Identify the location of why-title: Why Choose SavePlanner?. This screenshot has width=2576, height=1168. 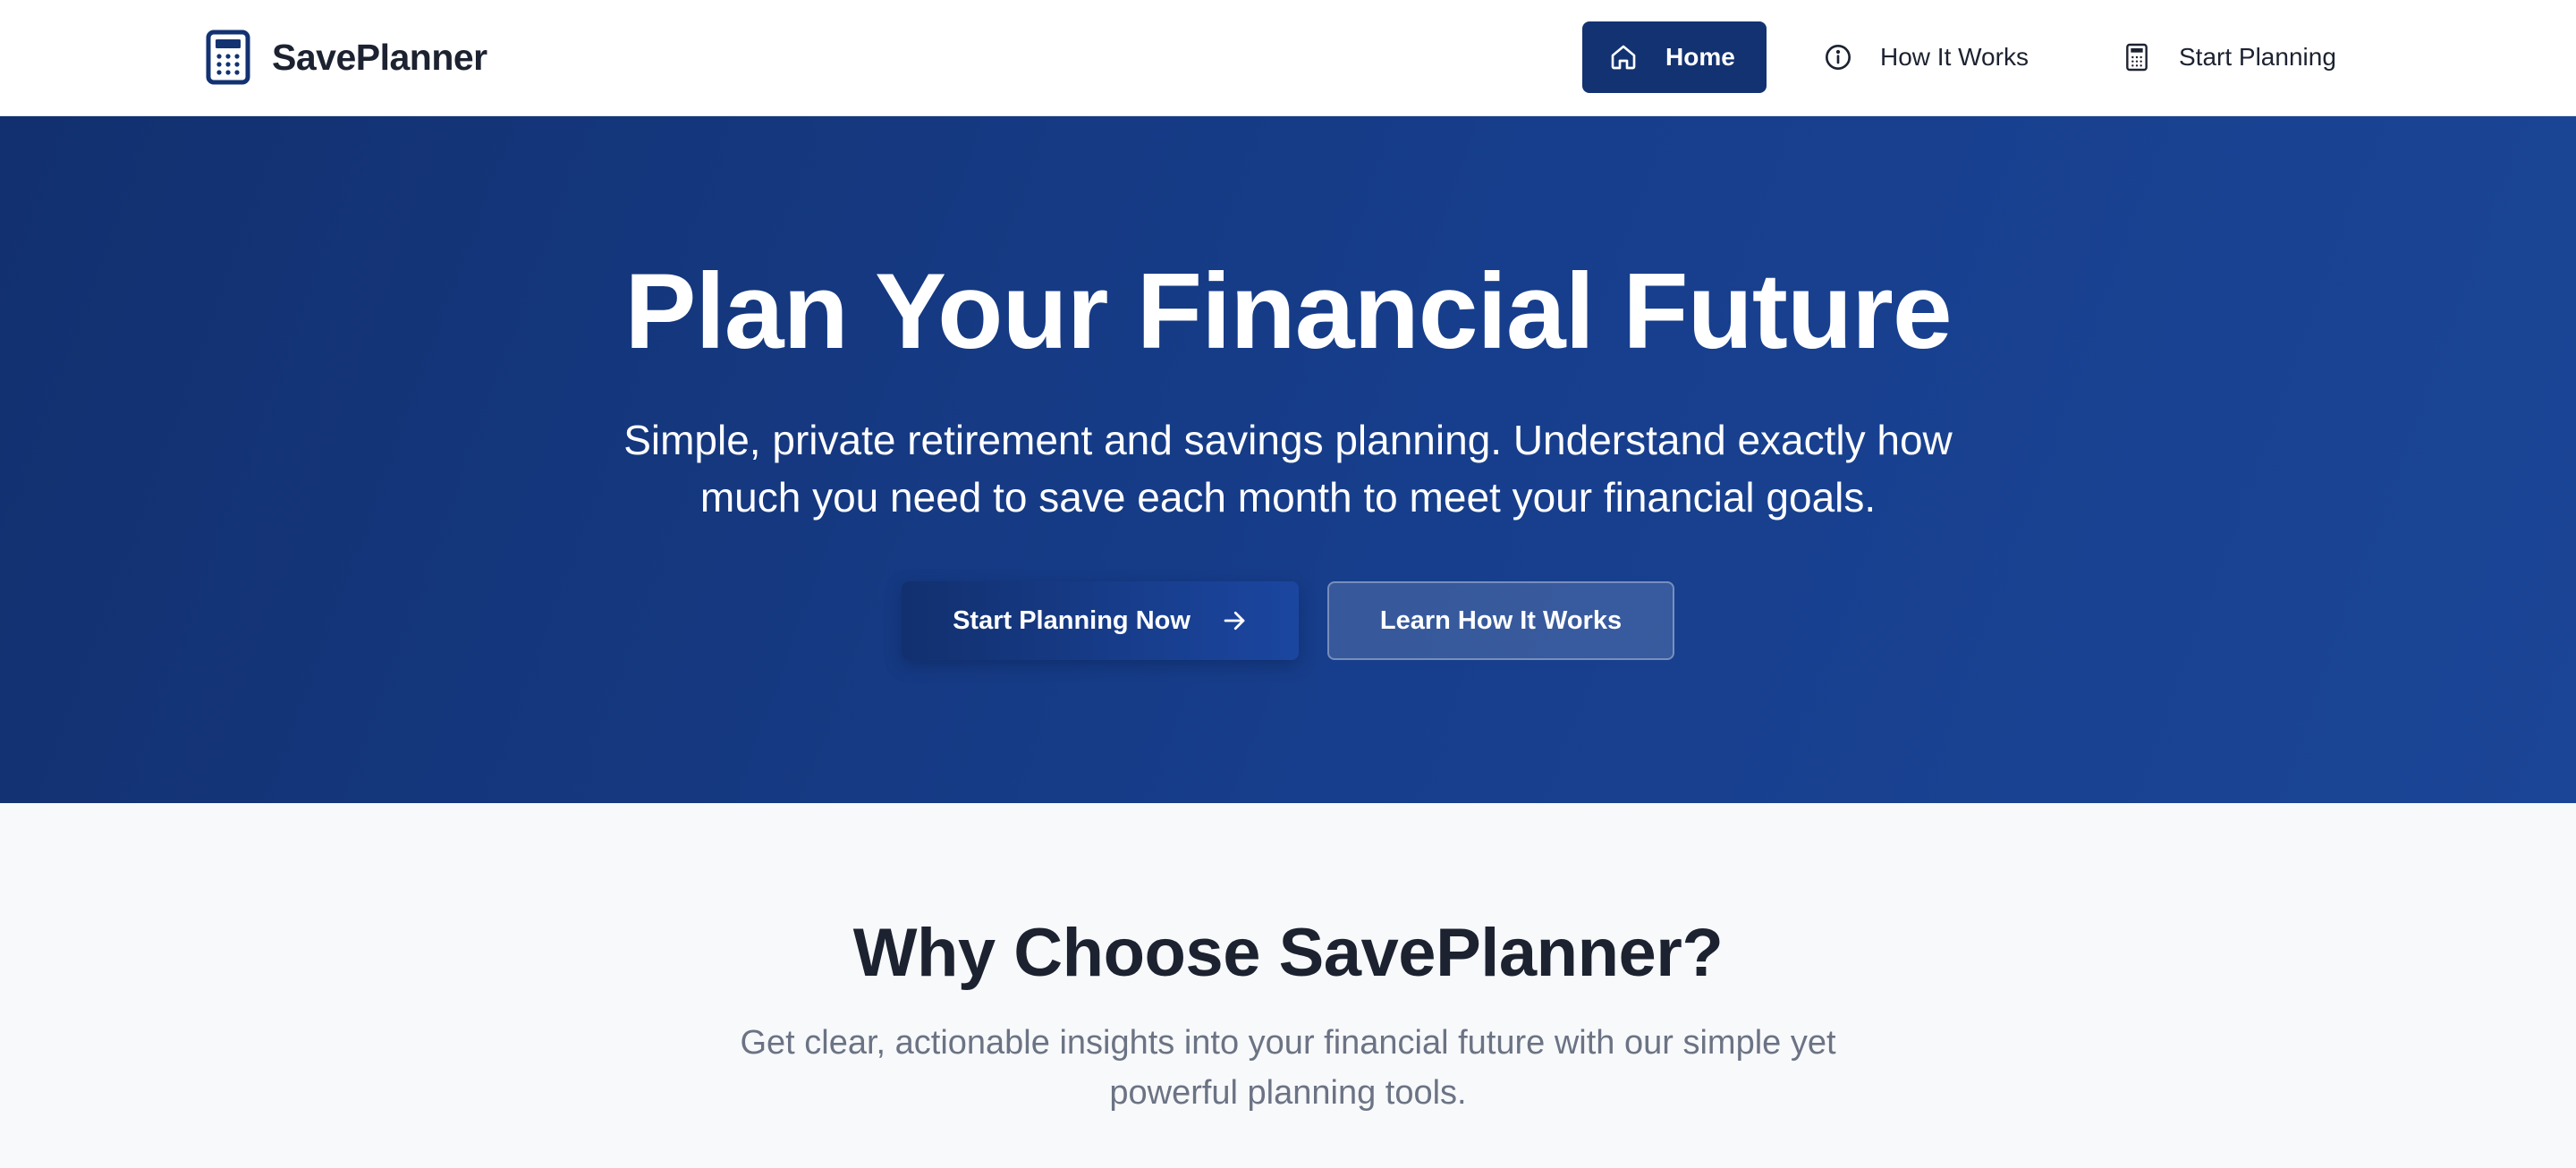
(1288, 953).